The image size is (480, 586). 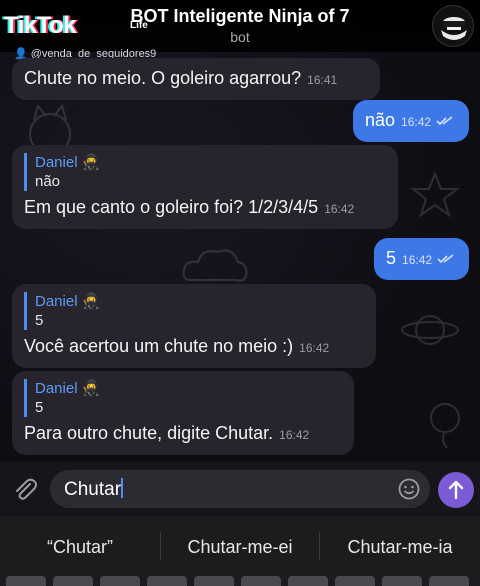 What do you see at coordinates (159, 346) in the screenshot?
I see `message-text: Você acertou um chute no meio :)` at bounding box center [159, 346].